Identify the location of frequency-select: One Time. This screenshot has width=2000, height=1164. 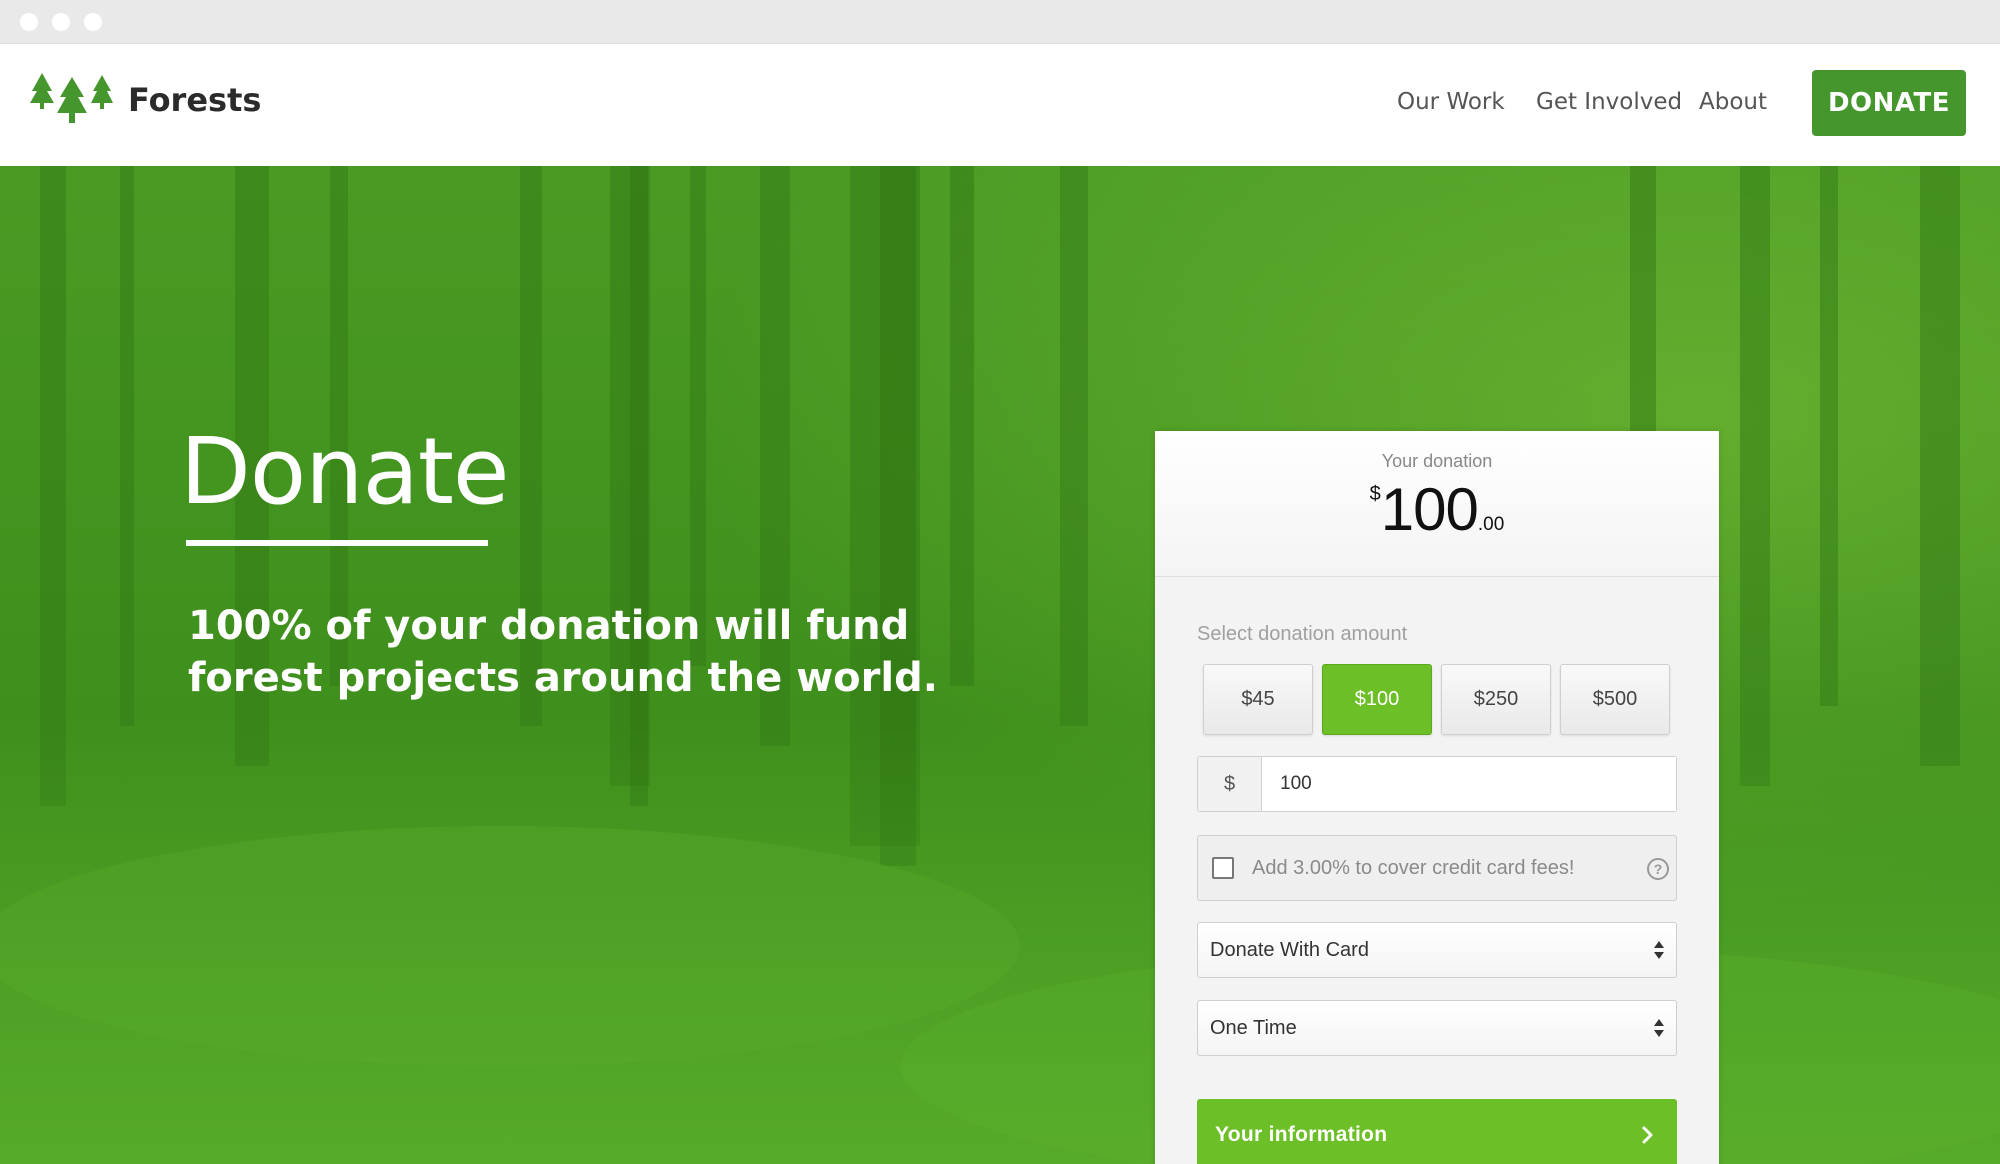
(1437, 1028).